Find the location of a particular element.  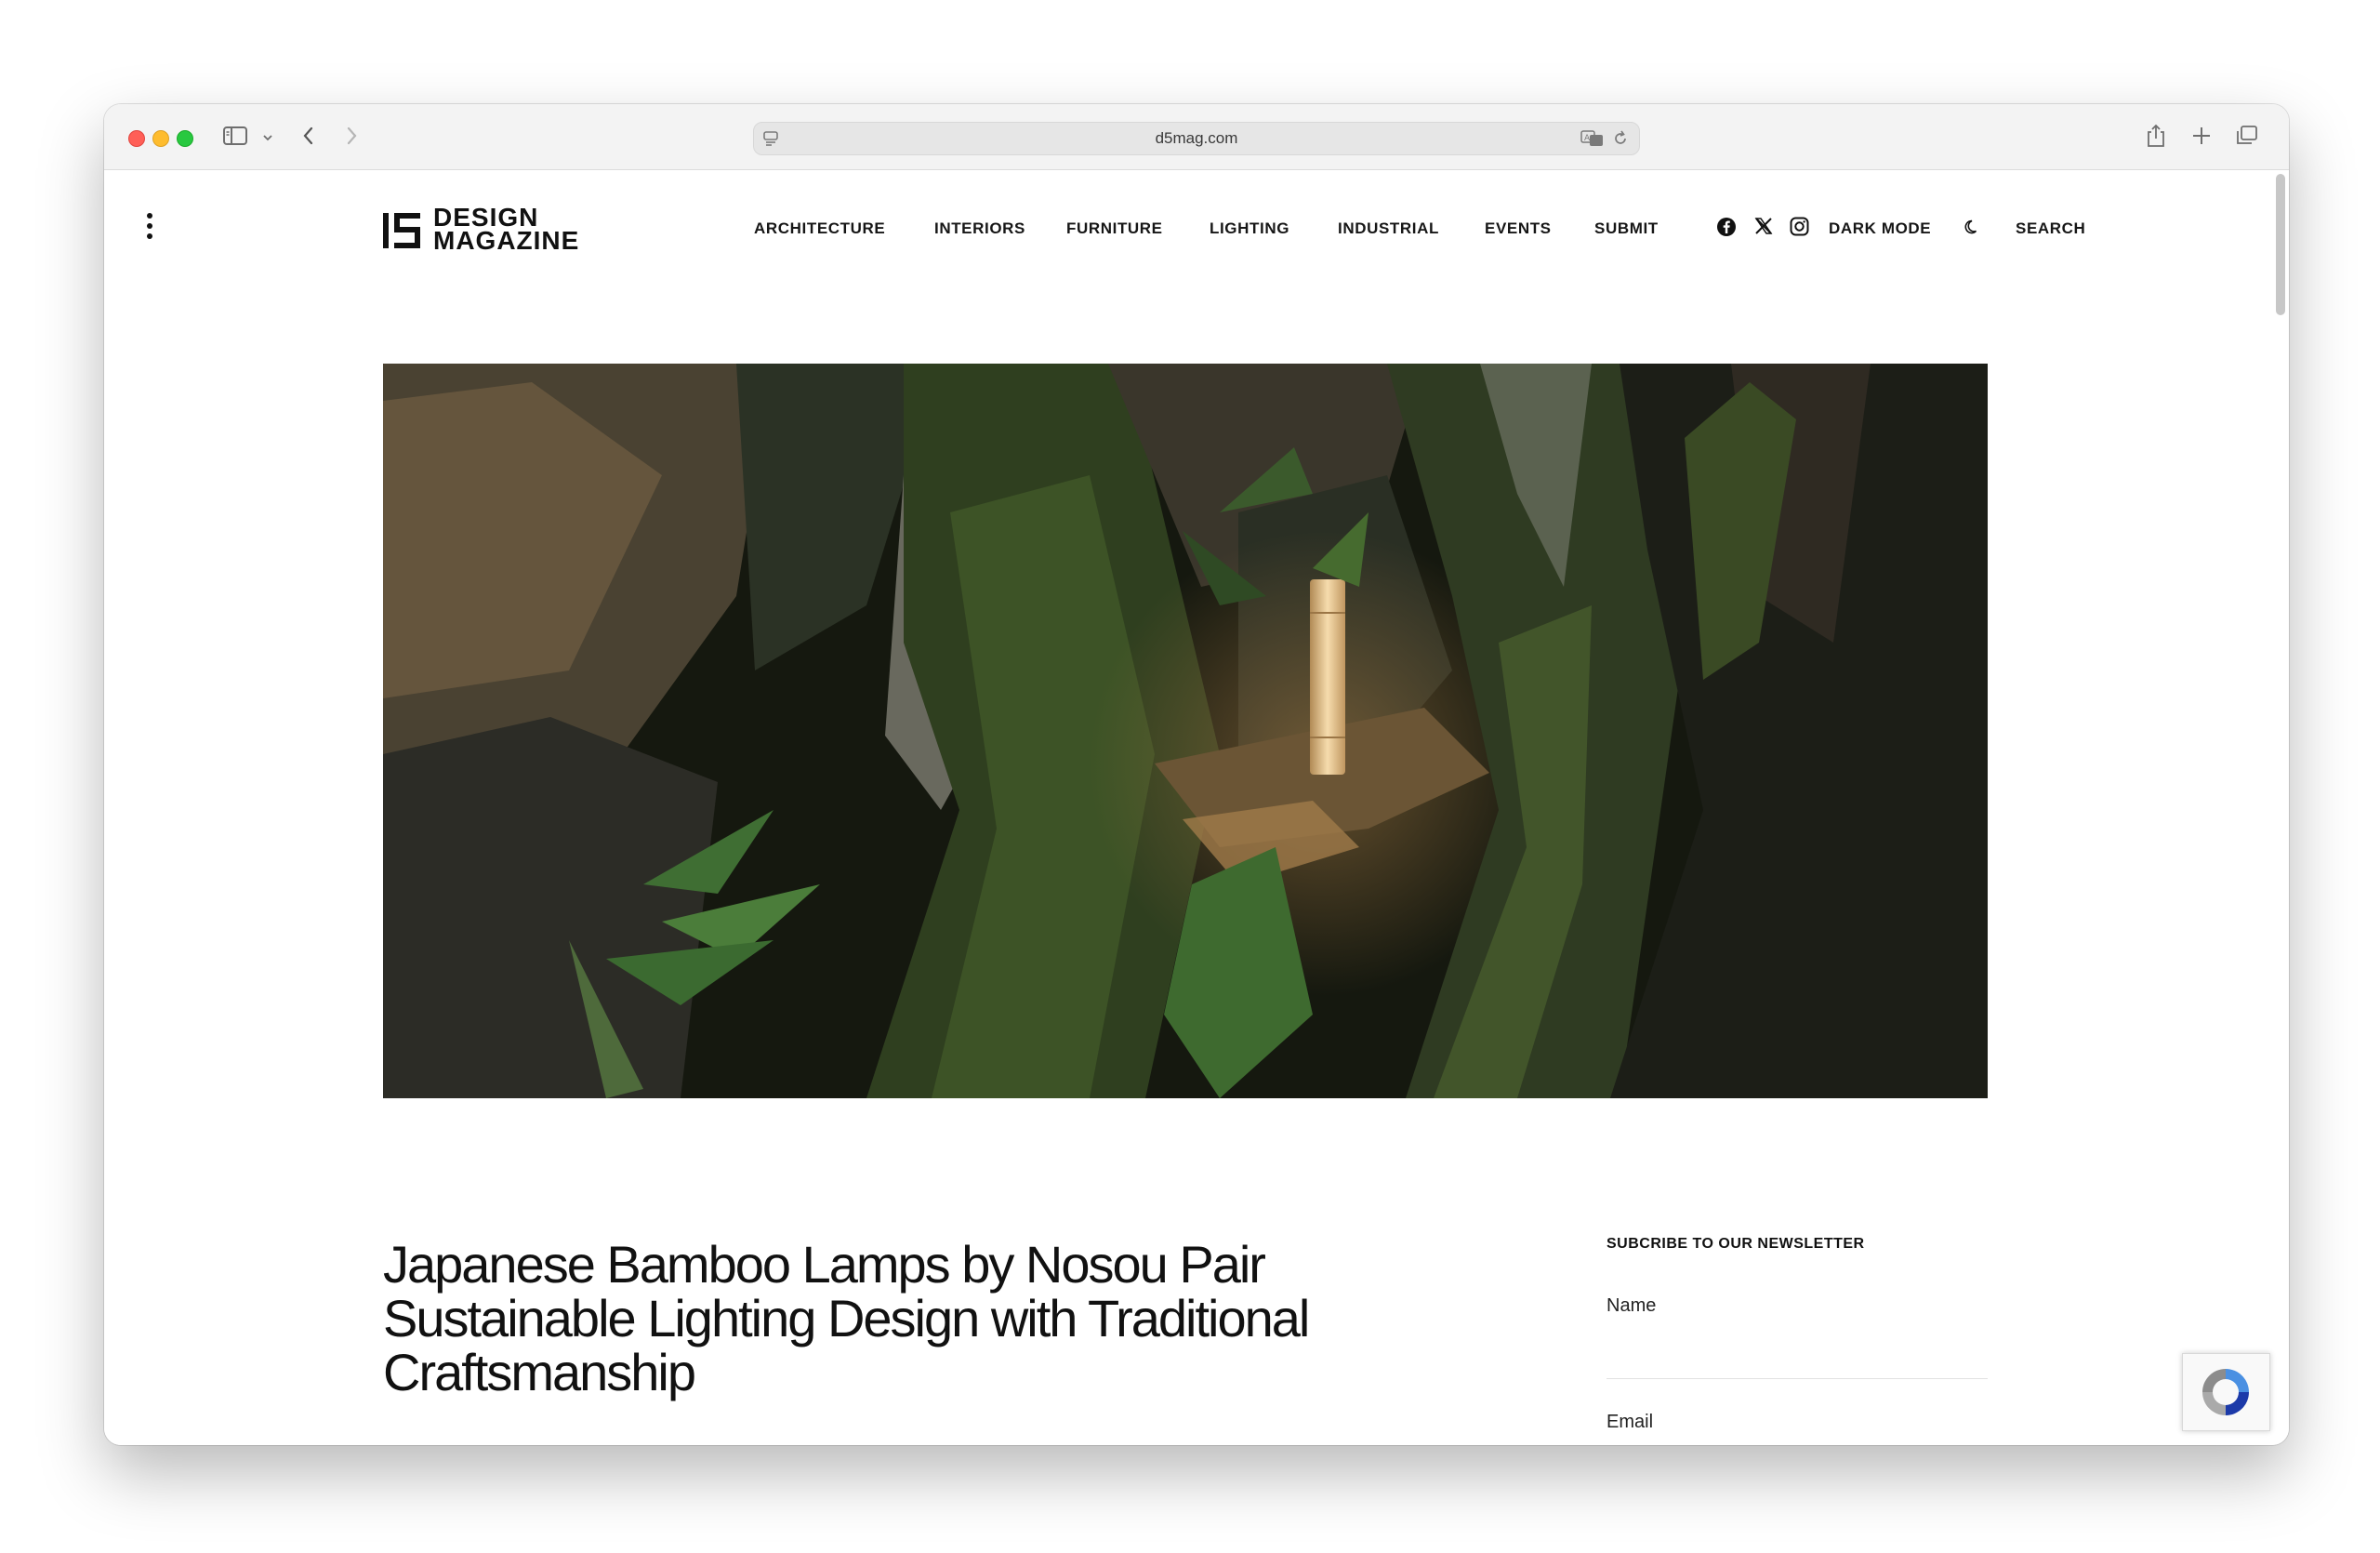

back-icon is located at coordinates (308, 138).